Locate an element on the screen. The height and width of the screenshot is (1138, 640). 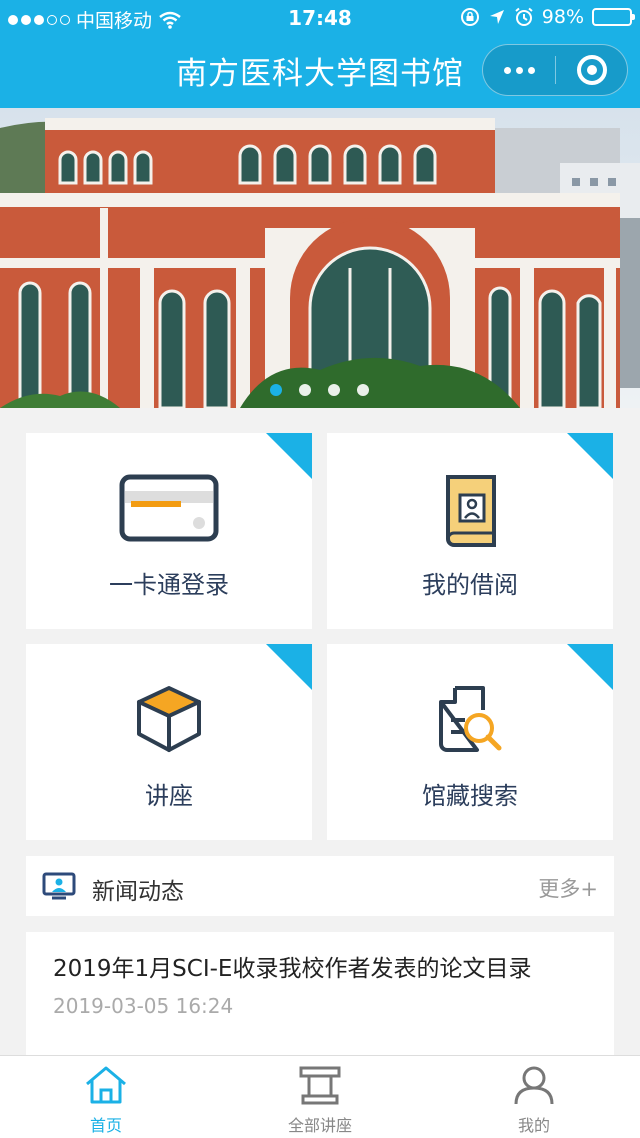
card-my-borrowing: 我的借阅 is located at coordinates (470, 531).